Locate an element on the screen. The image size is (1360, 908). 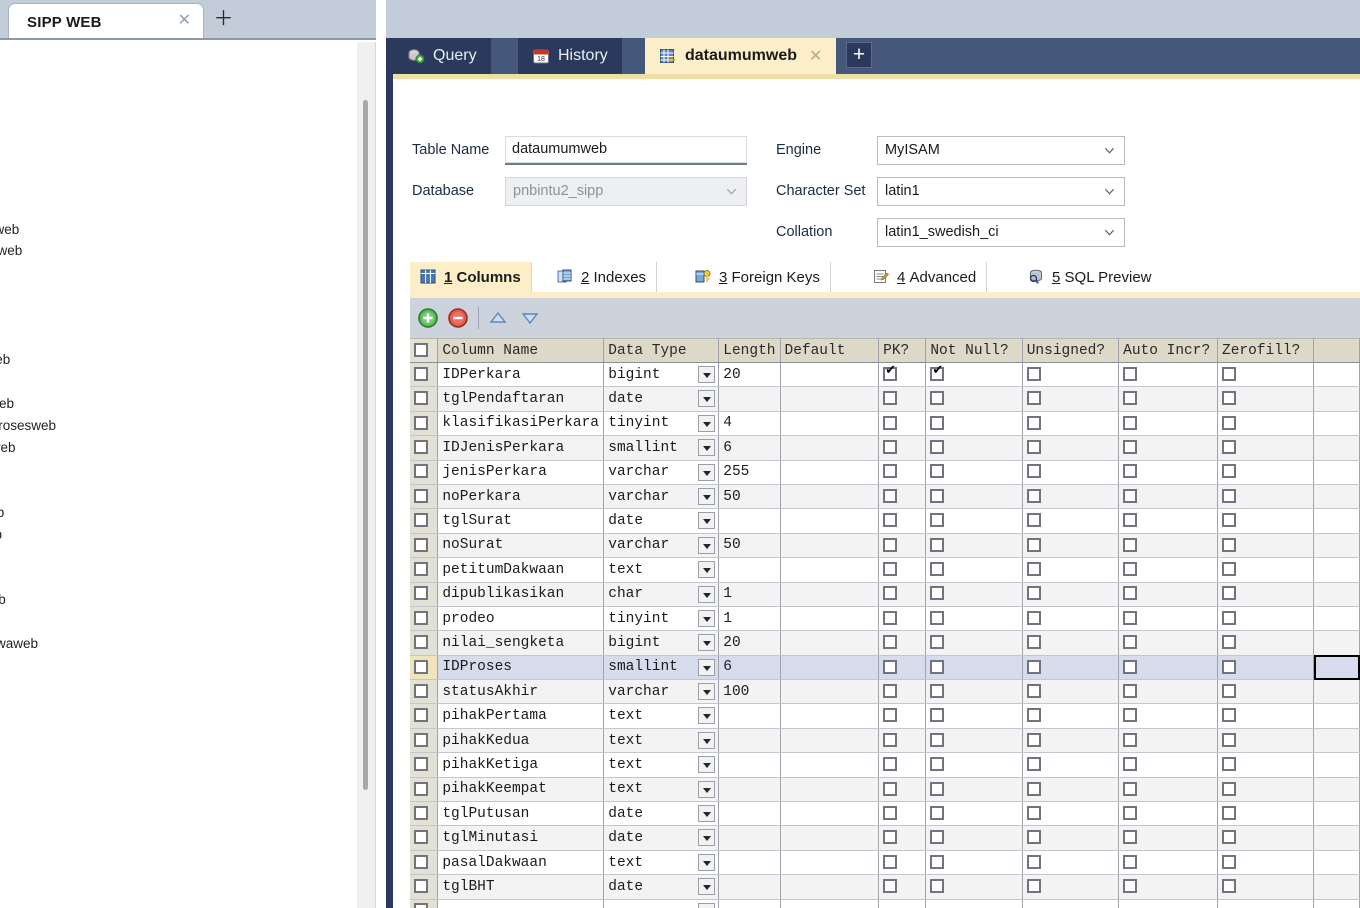
cell-column-name: IDJenisPerkara is located at coordinates (521, 448).